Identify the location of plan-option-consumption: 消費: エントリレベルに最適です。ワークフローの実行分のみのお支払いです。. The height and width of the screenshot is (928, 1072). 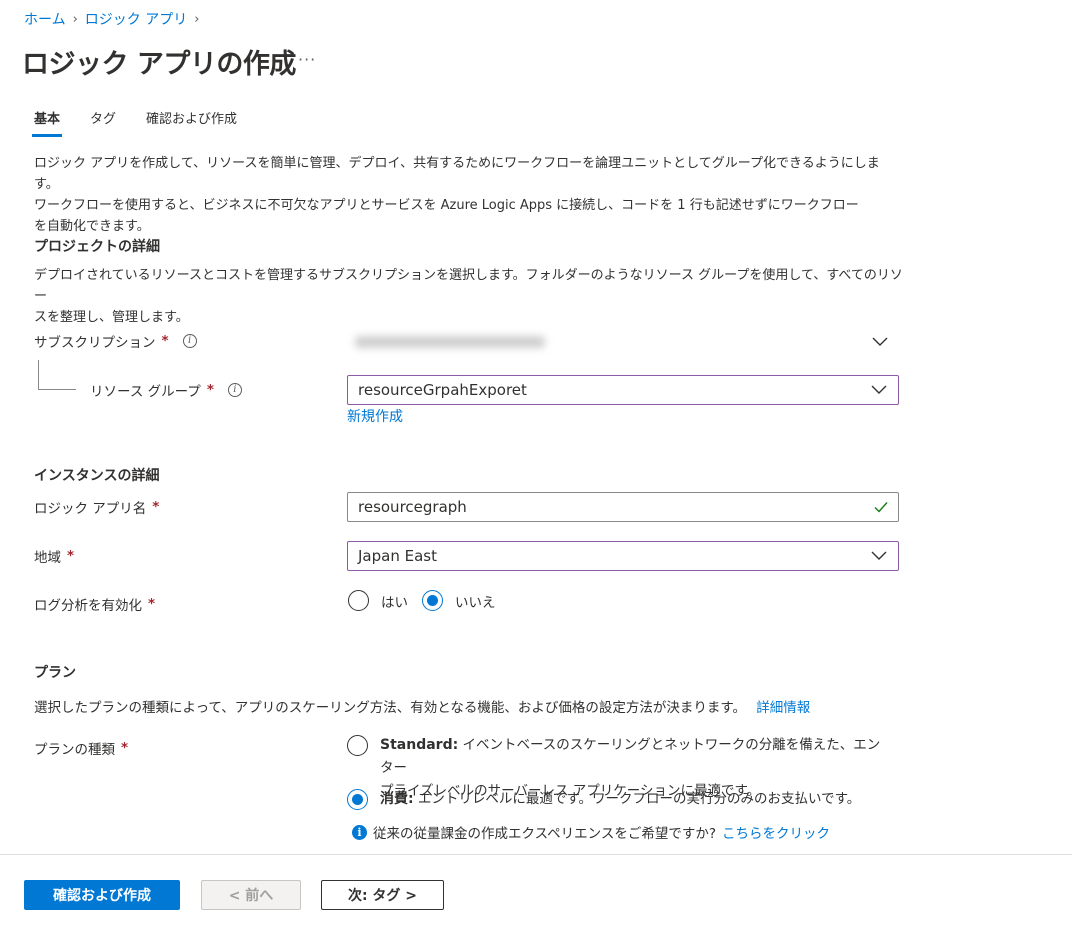
(619, 799).